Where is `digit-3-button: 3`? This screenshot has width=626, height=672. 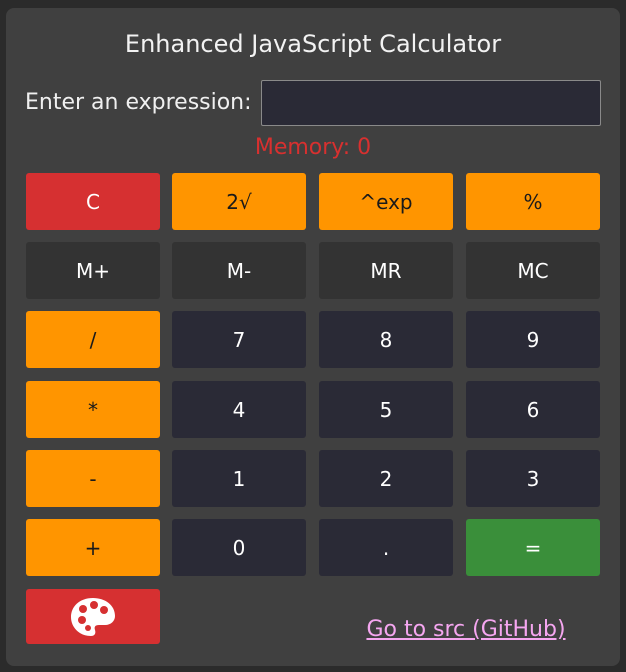
digit-3-button: 3 is located at coordinates (533, 478).